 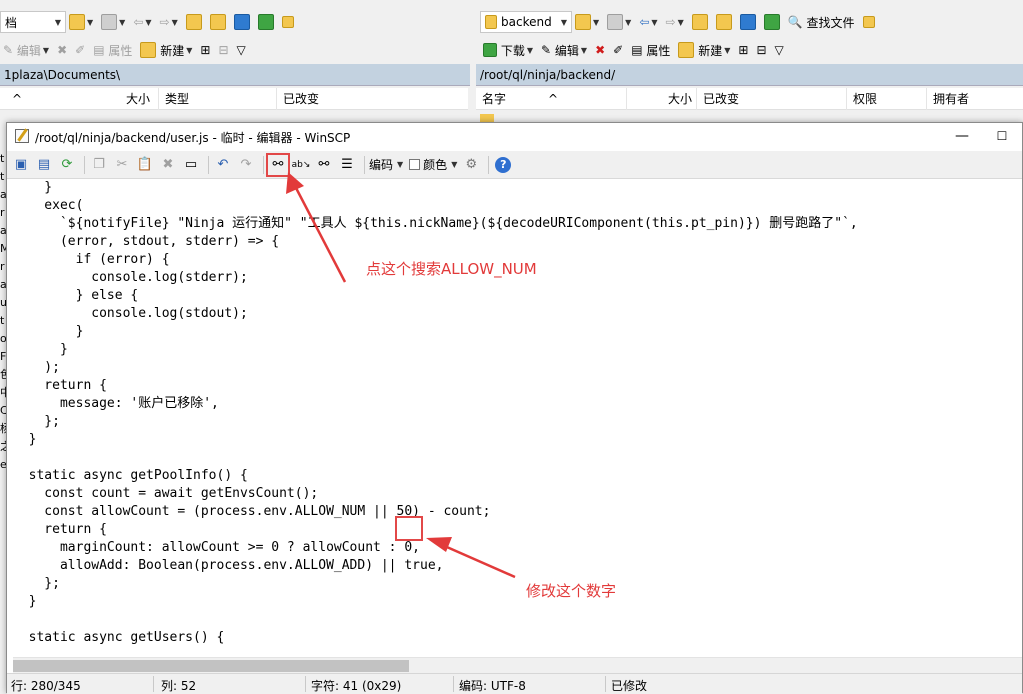 What do you see at coordinates (974, 99) in the screenshot?
I see `right-col-owner: 拥有者` at bounding box center [974, 99].